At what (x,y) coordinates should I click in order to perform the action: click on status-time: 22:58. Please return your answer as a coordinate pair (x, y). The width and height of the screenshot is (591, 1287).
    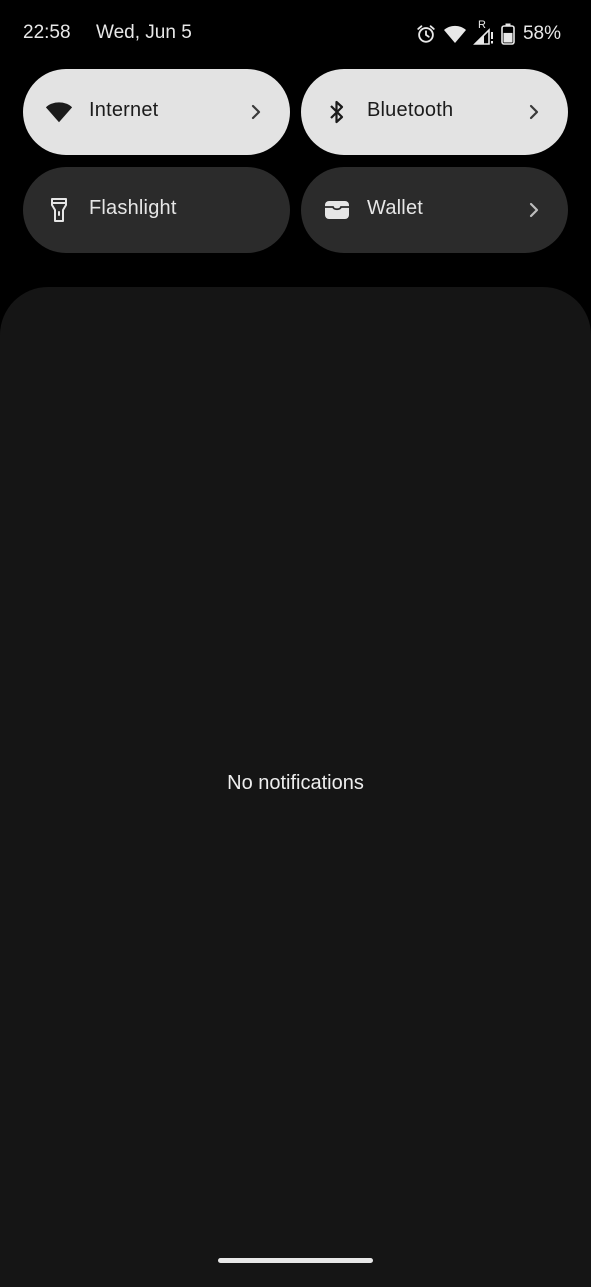
    Looking at the image, I should click on (47, 32).